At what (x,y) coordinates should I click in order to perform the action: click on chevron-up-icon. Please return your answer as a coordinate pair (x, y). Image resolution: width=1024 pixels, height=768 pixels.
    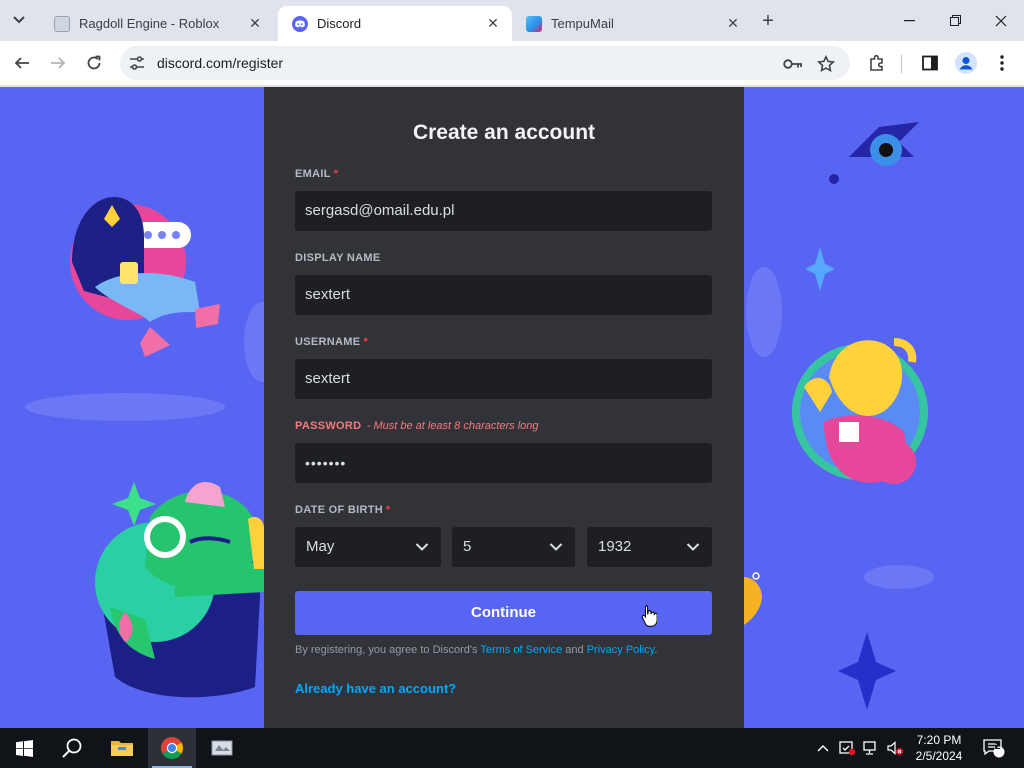
    Looking at the image, I should click on (823, 748).